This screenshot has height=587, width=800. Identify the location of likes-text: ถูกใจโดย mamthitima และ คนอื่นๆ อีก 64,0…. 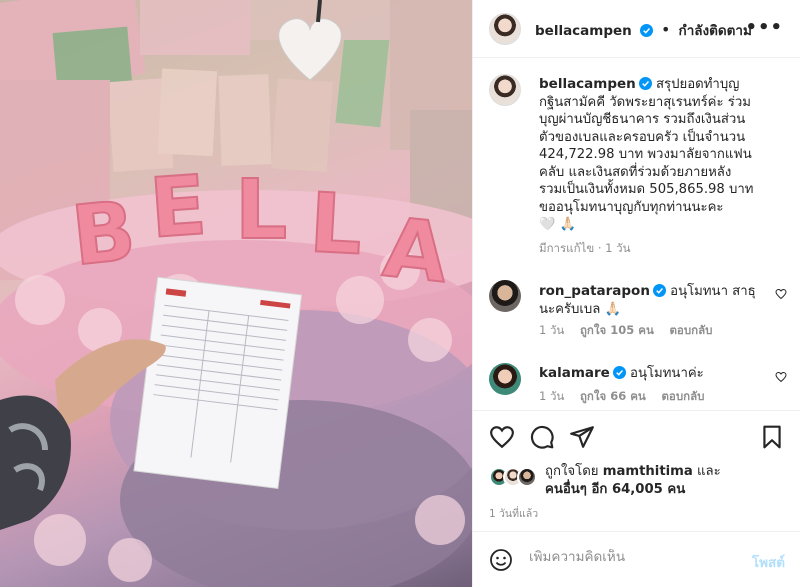
(665, 481).